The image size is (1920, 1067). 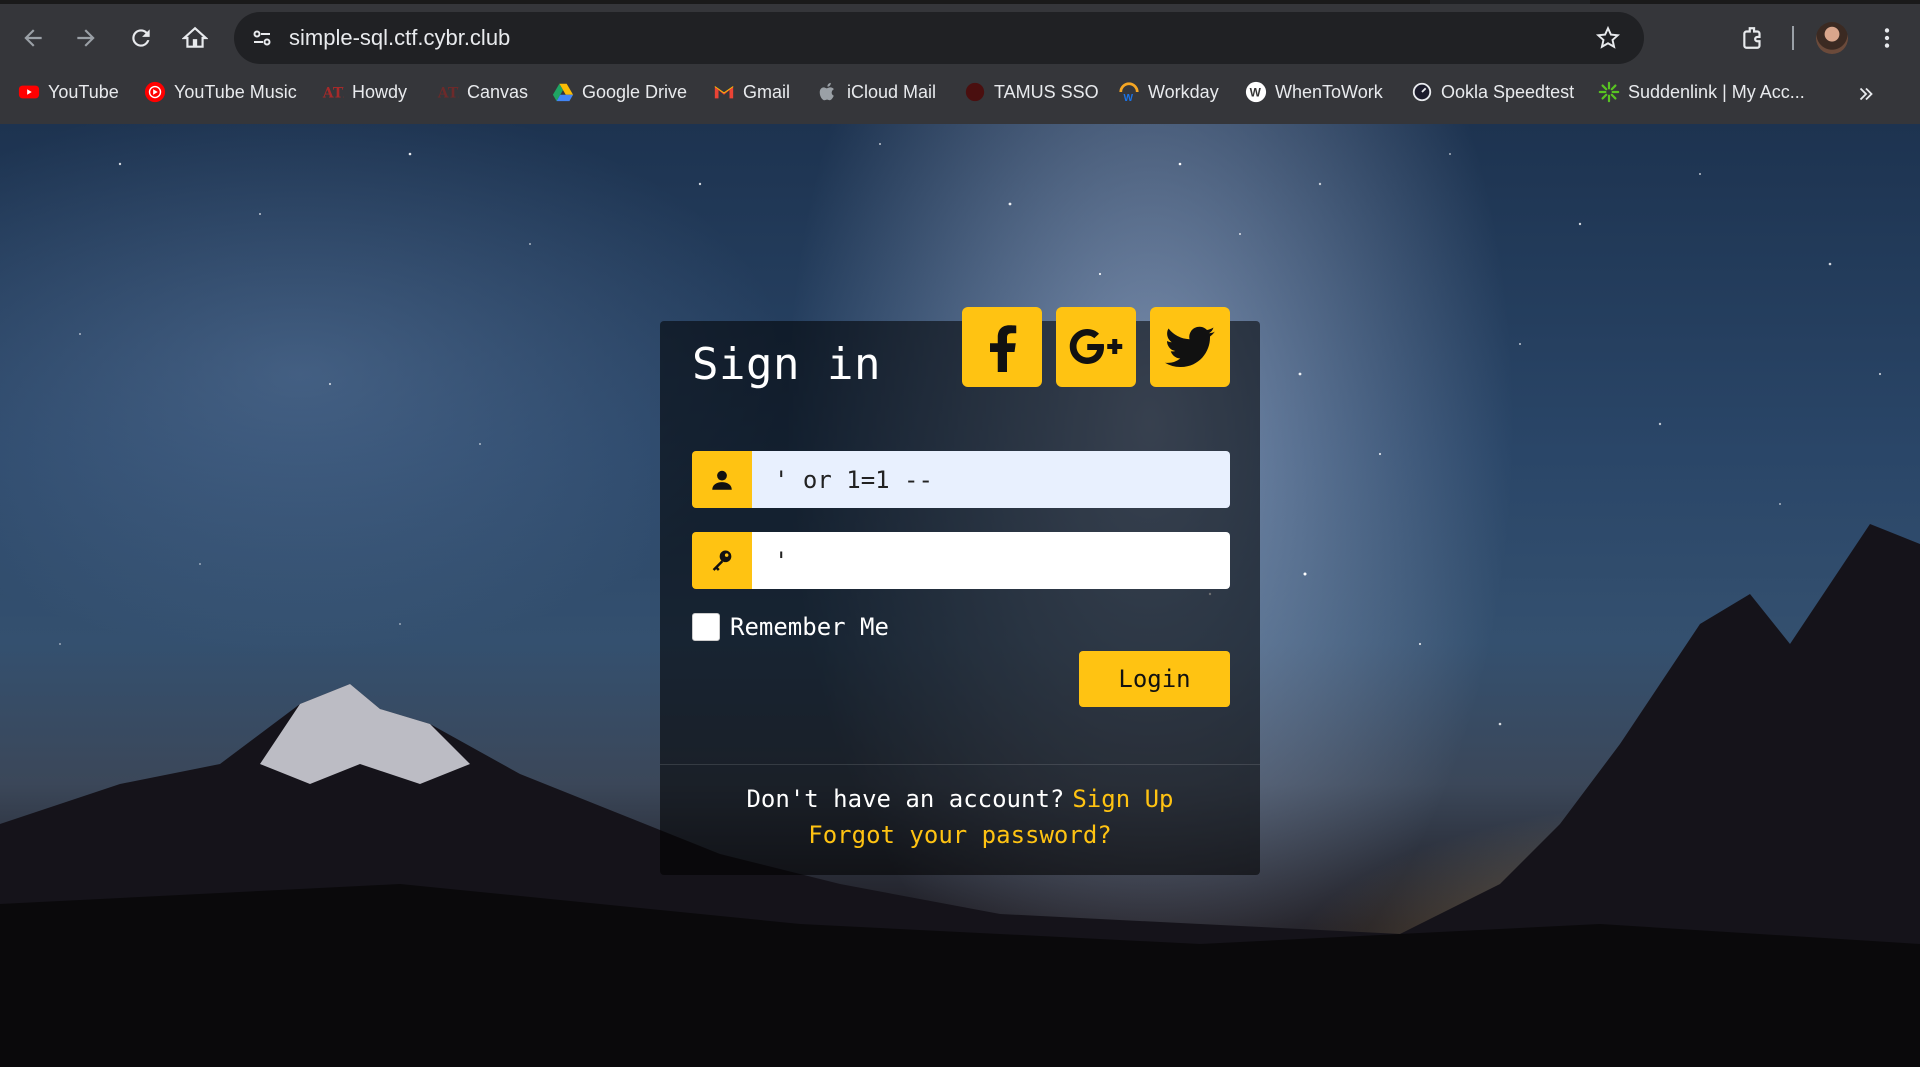 I want to click on remember-checkbox, so click(x=706, y=627).